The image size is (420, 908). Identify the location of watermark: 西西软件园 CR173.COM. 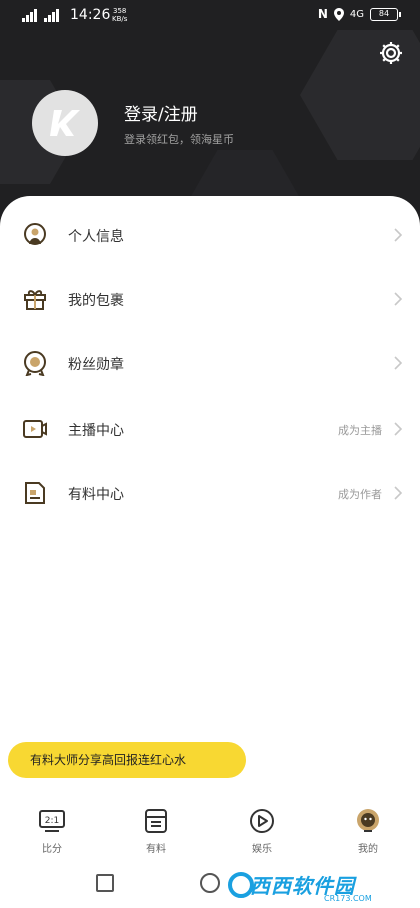
(323, 886).